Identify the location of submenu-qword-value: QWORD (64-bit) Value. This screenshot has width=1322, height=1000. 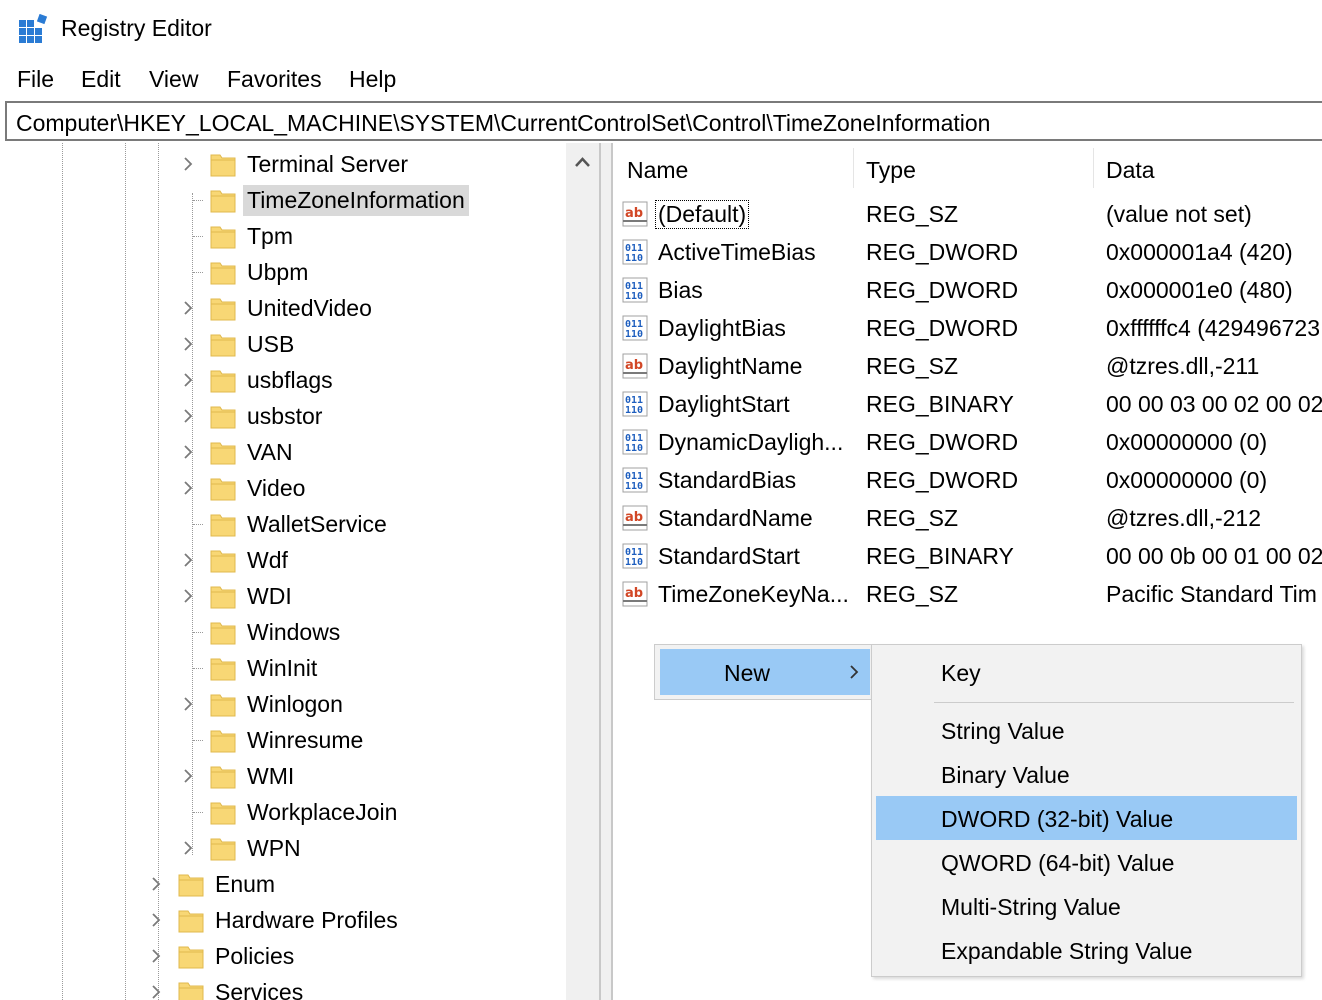
(1086, 862).